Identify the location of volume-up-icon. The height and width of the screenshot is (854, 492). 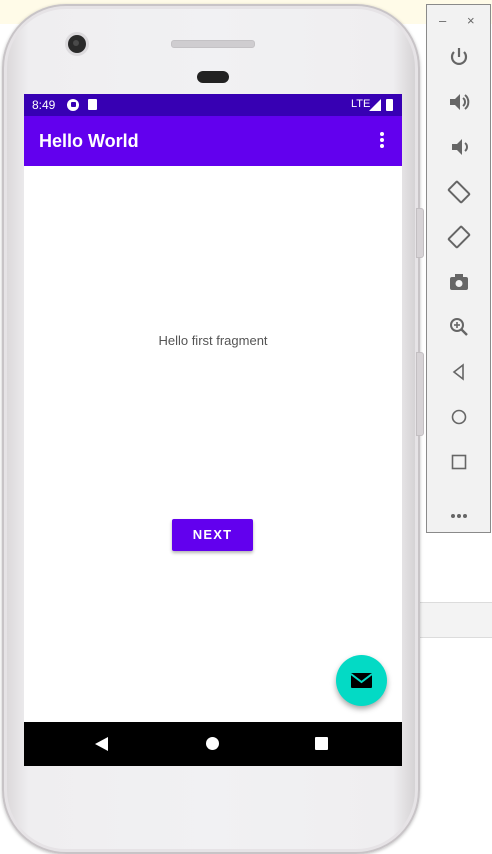
(459, 102).